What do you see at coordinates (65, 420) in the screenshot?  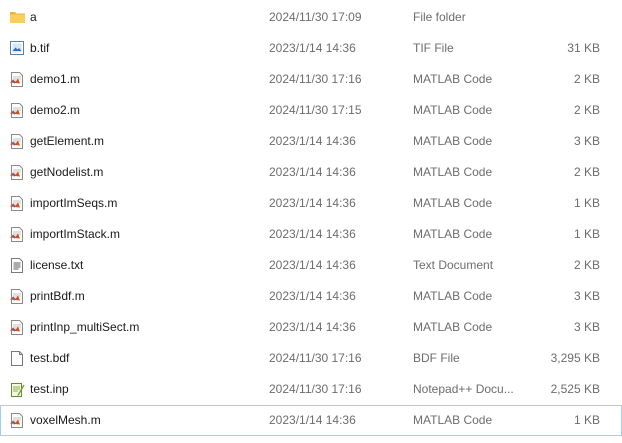 I see `file-name: voxelMesh.m` at bounding box center [65, 420].